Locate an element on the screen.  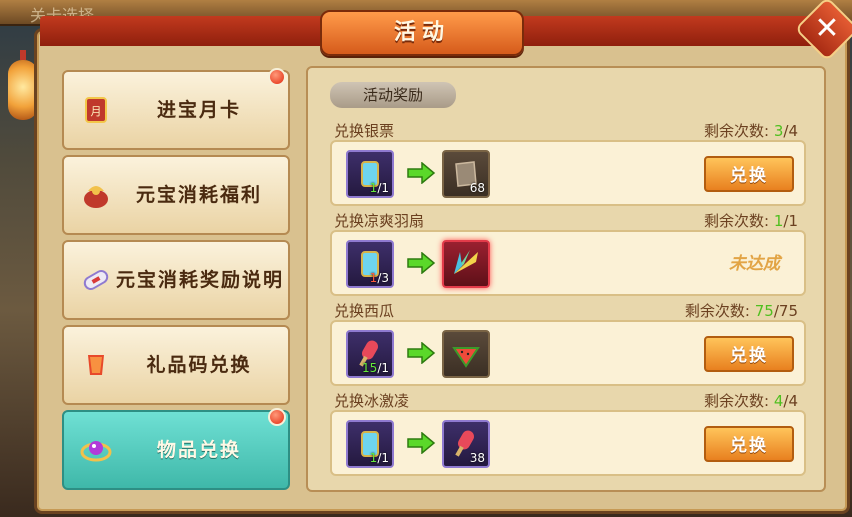
remaining-count: 剩余次数: 1/1 is located at coordinates (751, 220).